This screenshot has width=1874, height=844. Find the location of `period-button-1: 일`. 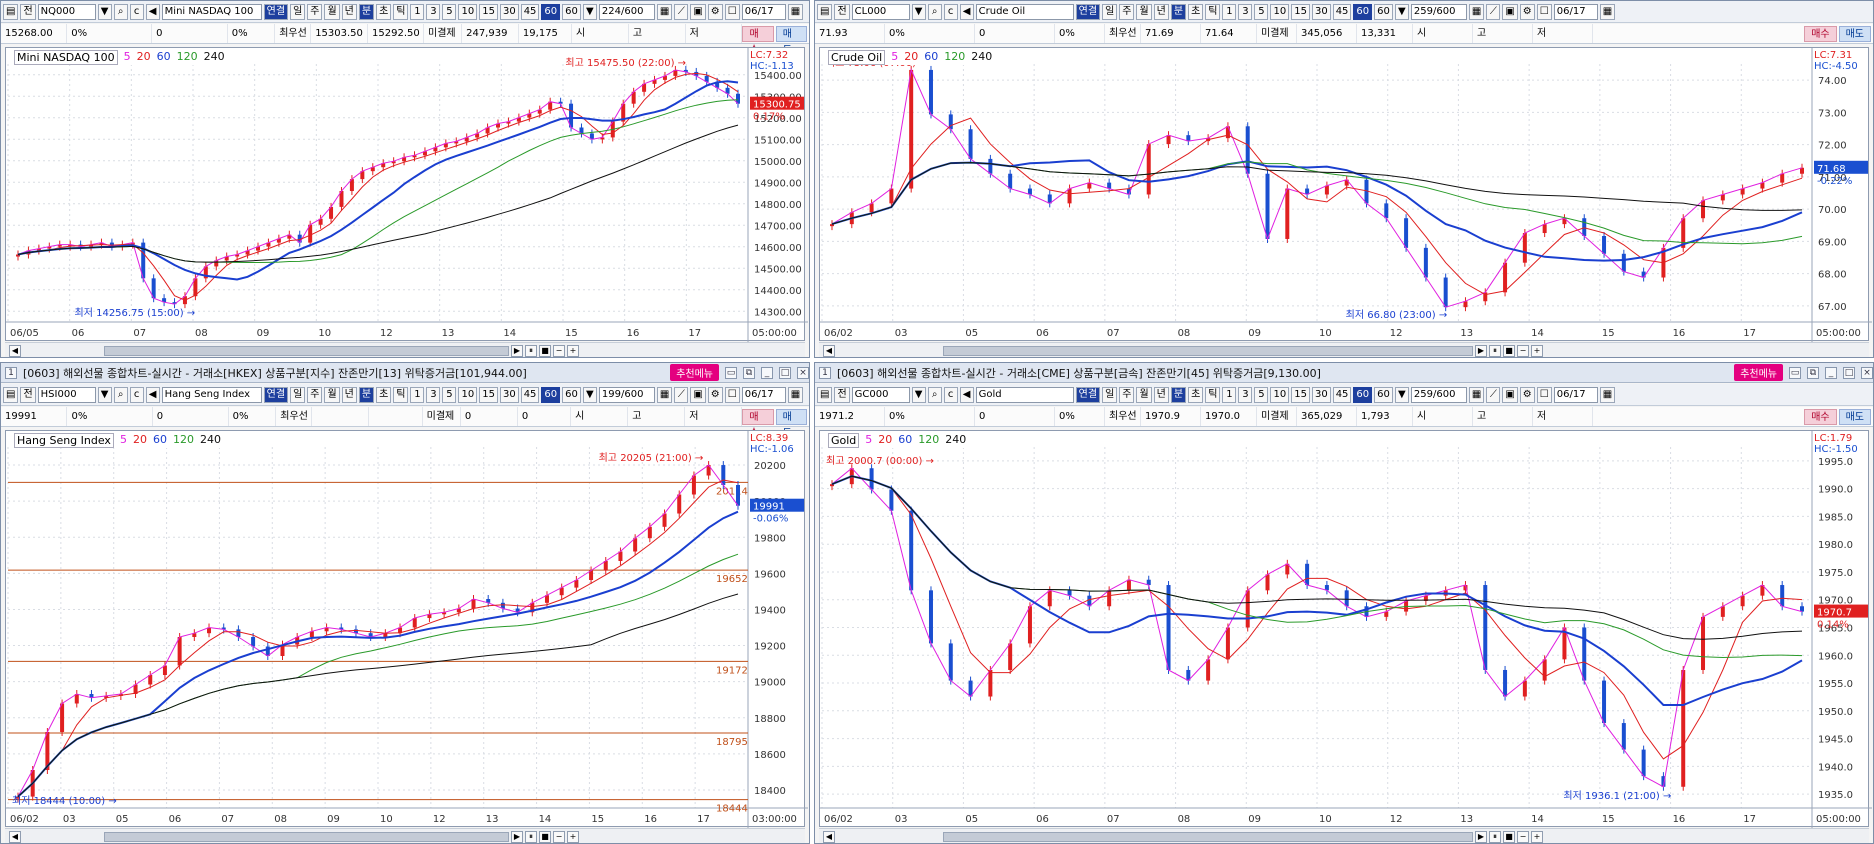

period-button-1: 일 is located at coordinates (1110, 11).